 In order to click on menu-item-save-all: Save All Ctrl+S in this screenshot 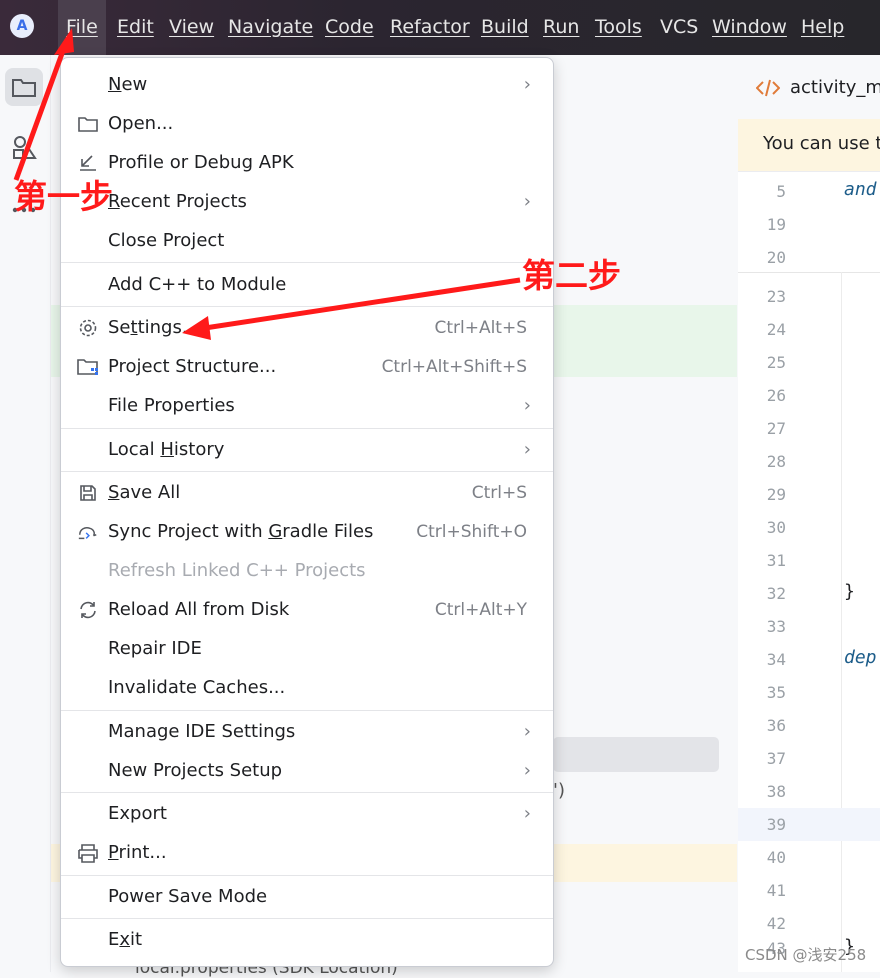, I will do `click(307, 493)`.